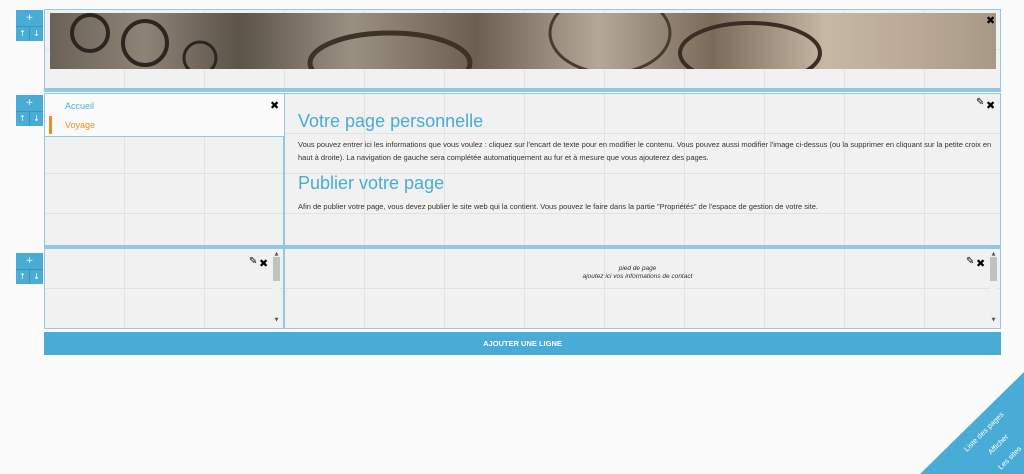 The height and width of the screenshot is (474, 1024). What do you see at coordinates (446, 41) in the screenshot?
I see `staircase-photo` at bounding box center [446, 41].